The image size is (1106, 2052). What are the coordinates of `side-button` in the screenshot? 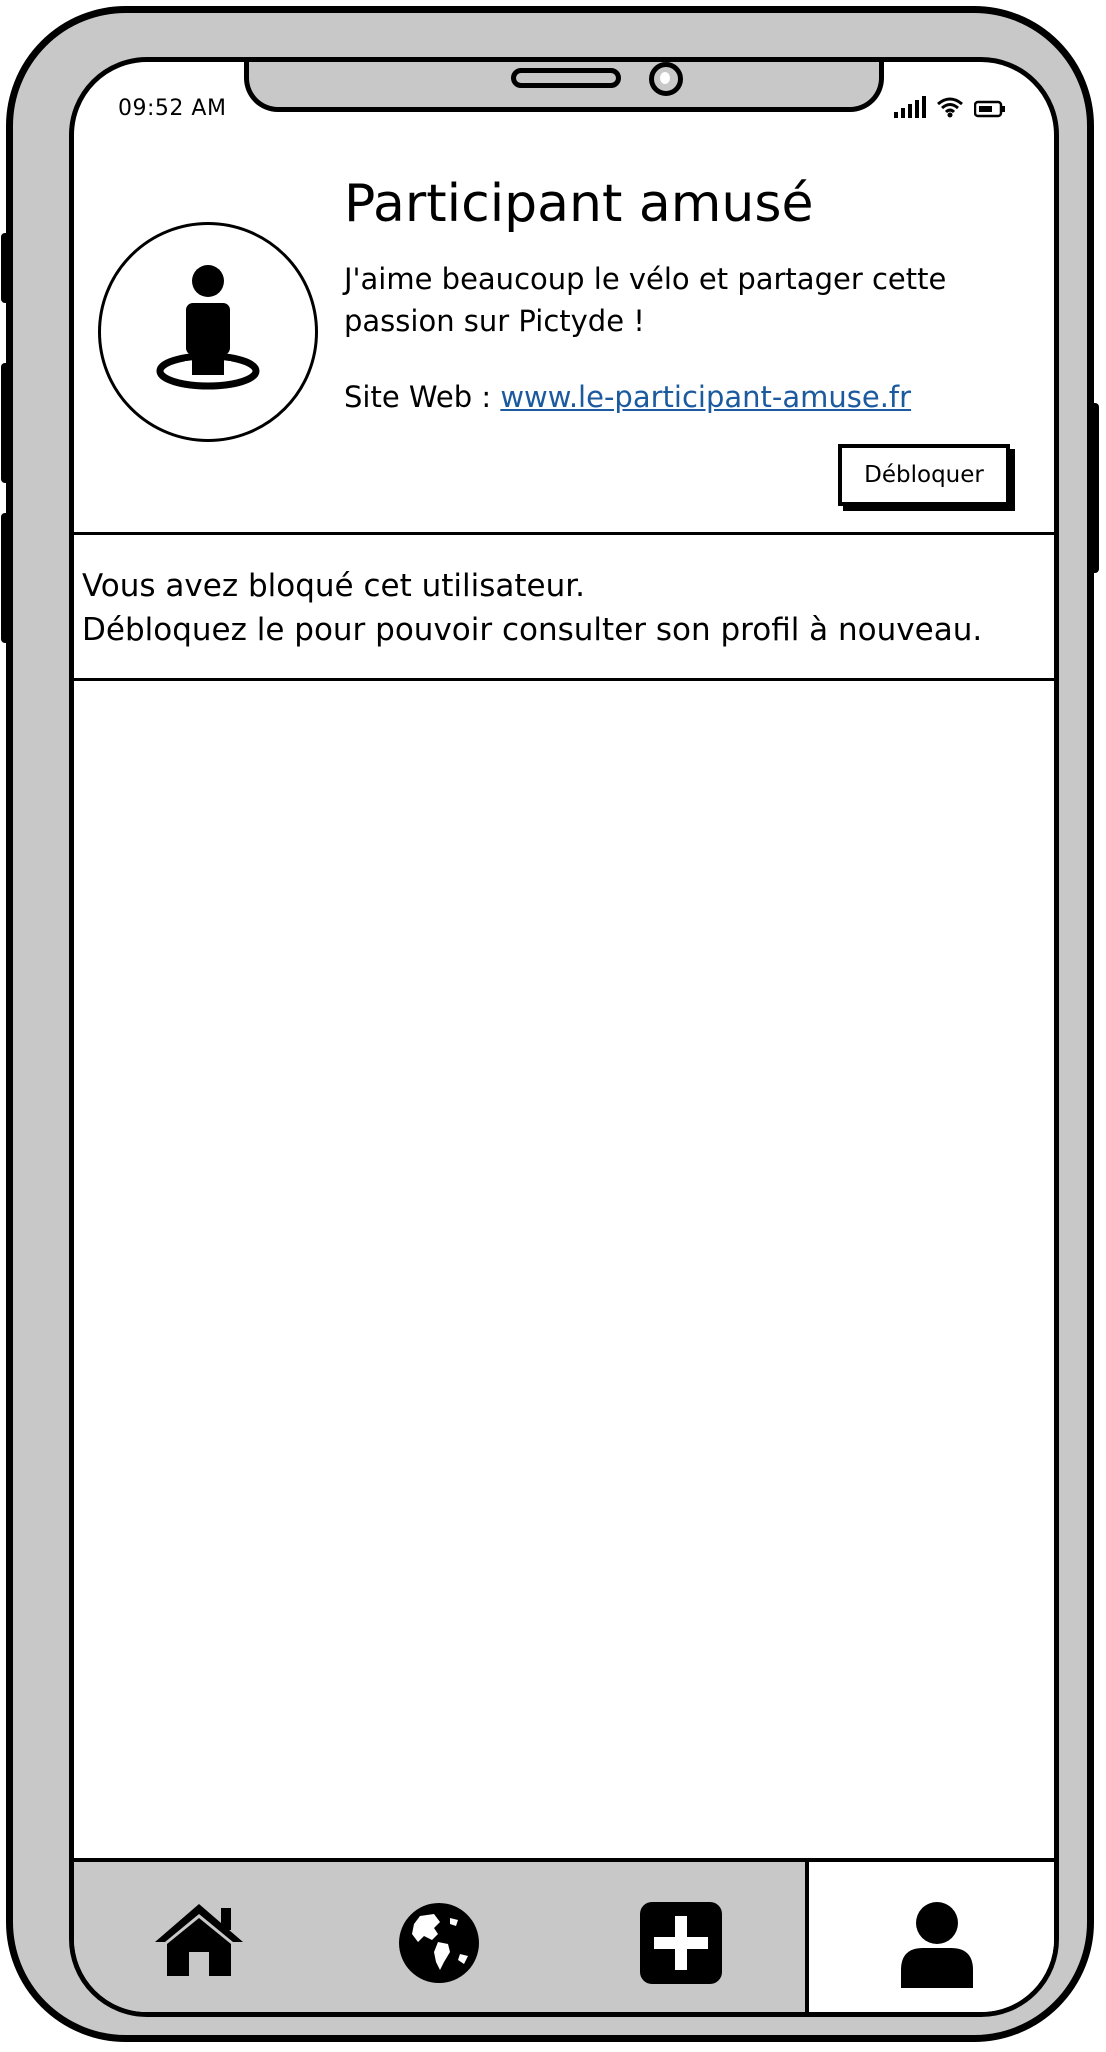 It's located at (6, 268).